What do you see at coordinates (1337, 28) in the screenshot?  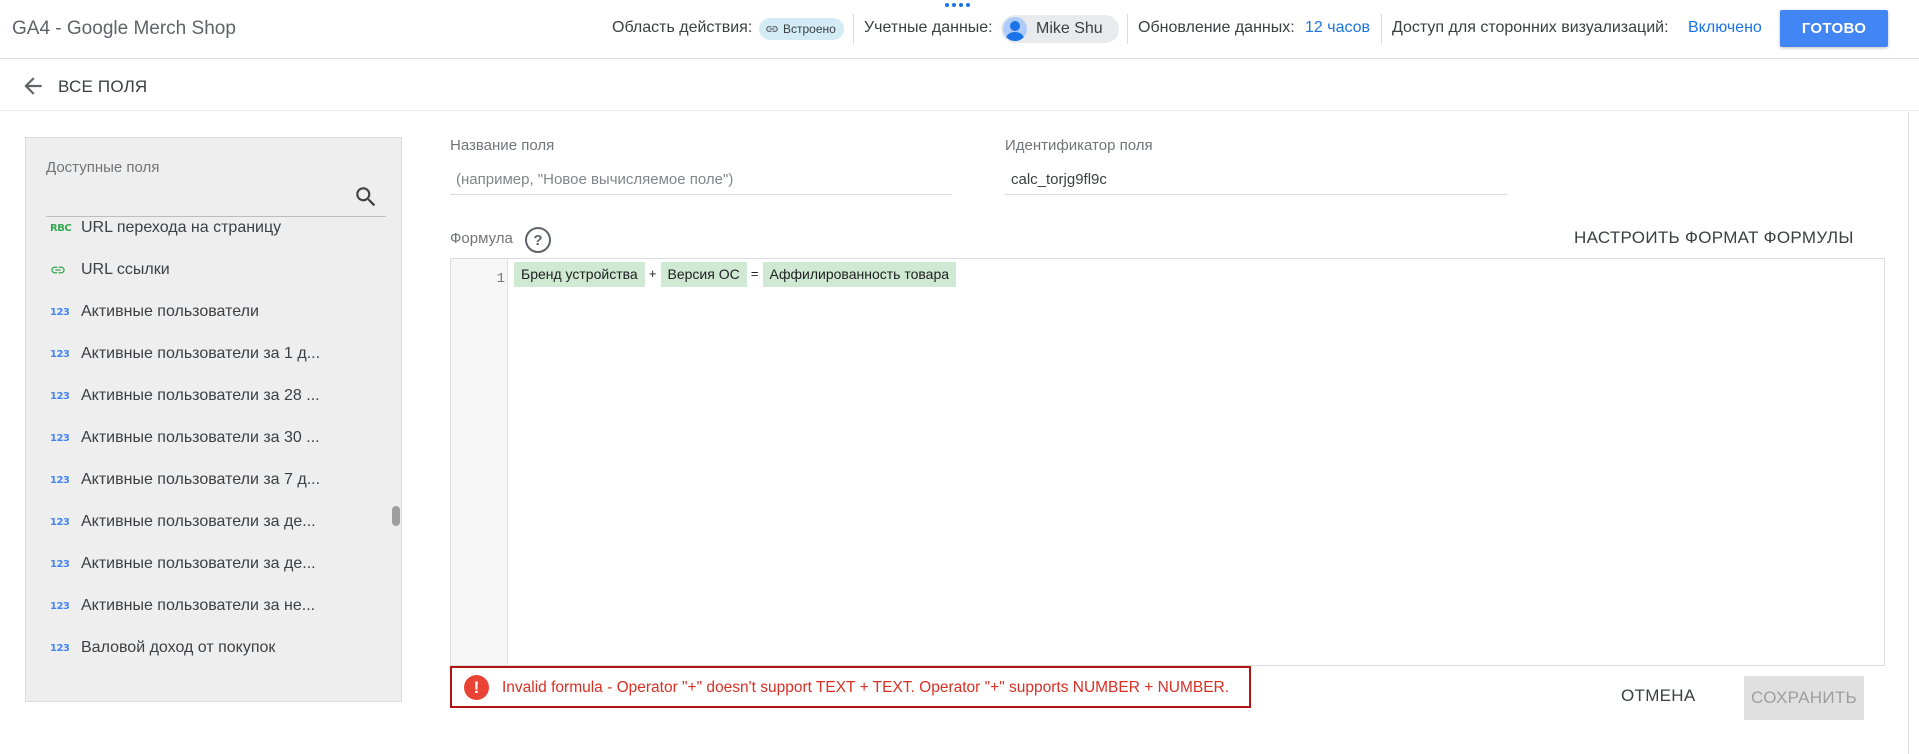 I see `refresh-value-link: 12 часов` at bounding box center [1337, 28].